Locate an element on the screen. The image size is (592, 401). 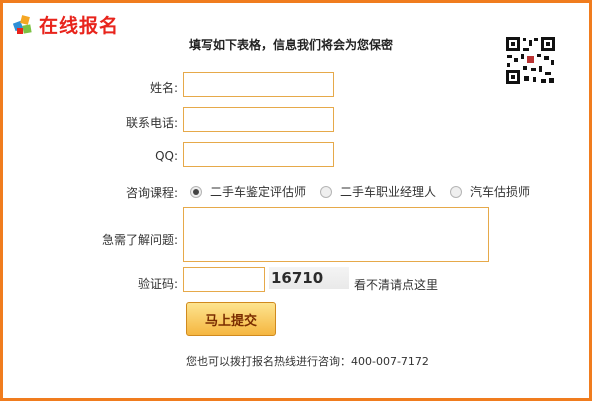
course-option-appraiser: 二手车鉴定评估师 is located at coordinates (248, 191).